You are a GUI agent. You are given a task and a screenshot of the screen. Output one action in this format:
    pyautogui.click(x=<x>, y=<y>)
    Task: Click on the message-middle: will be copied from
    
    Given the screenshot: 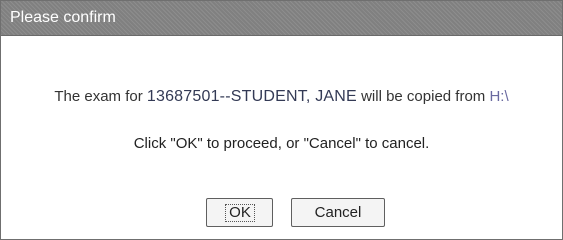 What is the action you would take?
    pyautogui.click(x=423, y=96)
    